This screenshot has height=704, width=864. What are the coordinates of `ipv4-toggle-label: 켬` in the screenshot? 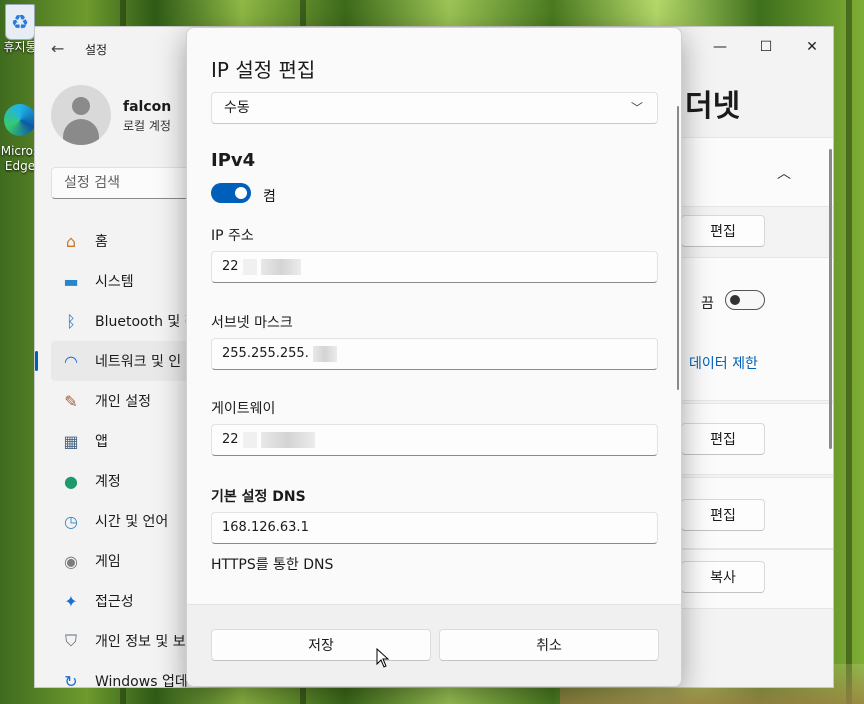 It's located at (269, 197).